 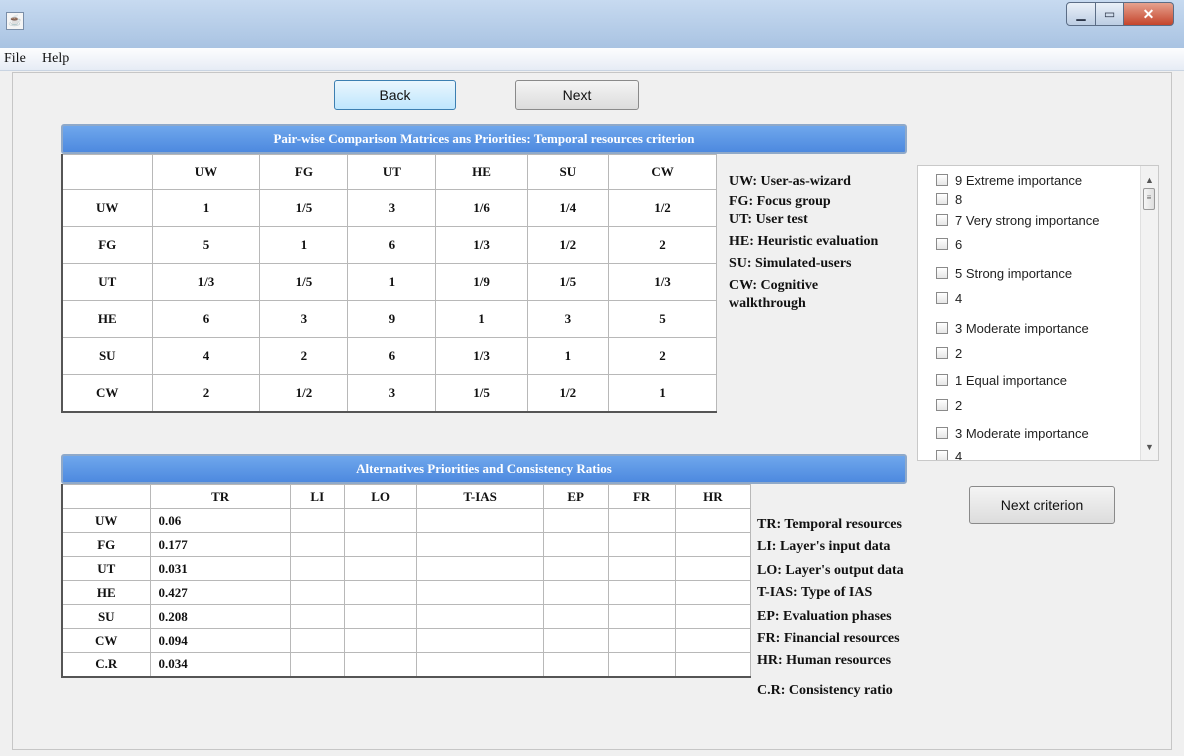 I want to click on scale-option: 1 Equal importance, so click(x=1001, y=380).